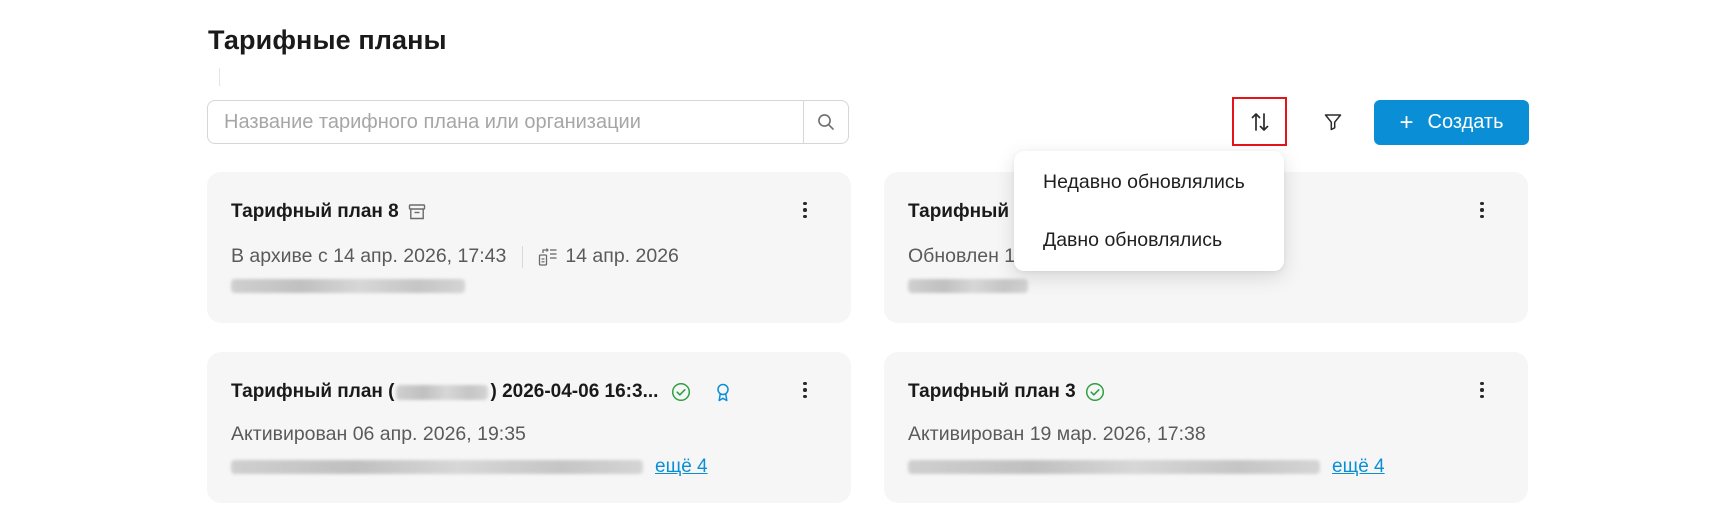 The height and width of the screenshot is (520, 1730). What do you see at coordinates (723, 392) in the screenshot?
I see `badge-icon` at bounding box center [723, 392].